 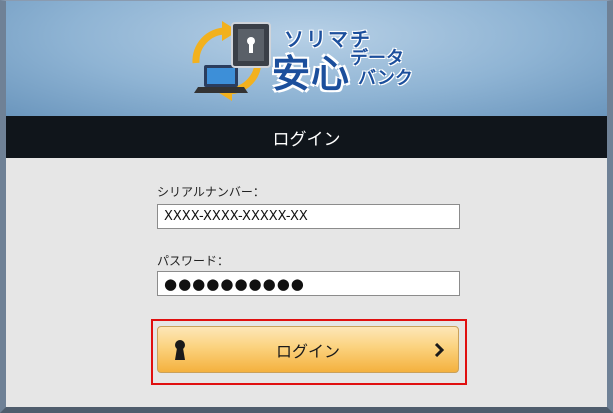 I want to click on serial-number-label: シリアルナンバー：, so click(x=211, y=192).